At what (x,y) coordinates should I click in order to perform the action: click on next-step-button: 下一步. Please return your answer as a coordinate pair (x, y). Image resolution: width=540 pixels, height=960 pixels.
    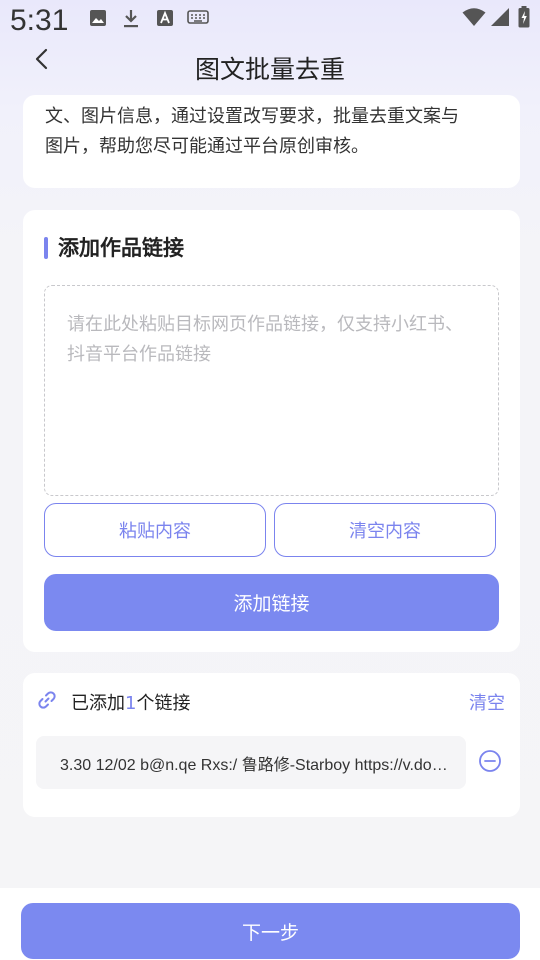
    Looking at the image, I should click on (270, 931).